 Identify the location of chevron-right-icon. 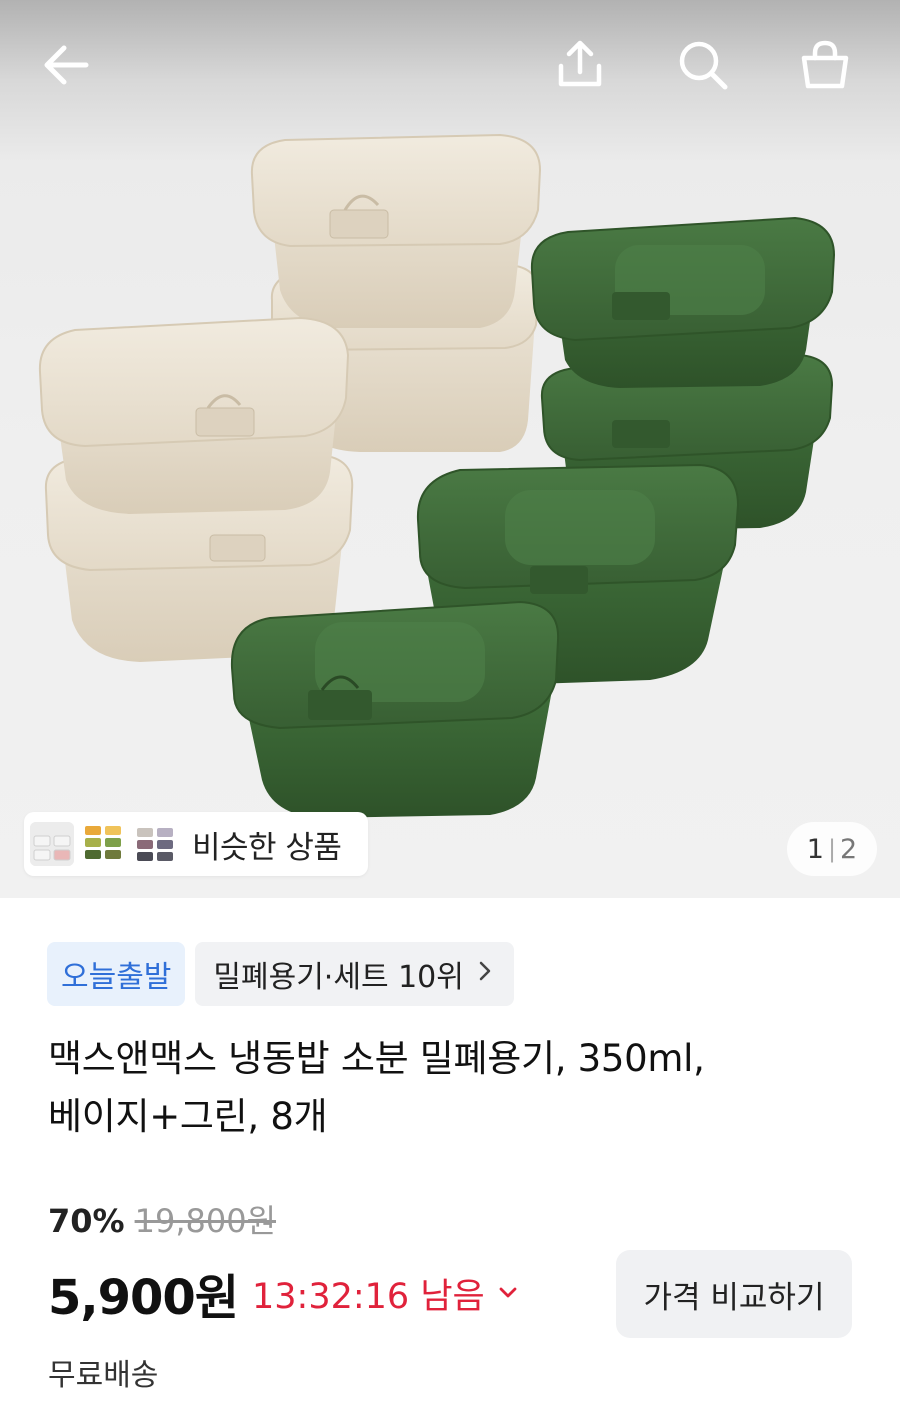
(485, 974).